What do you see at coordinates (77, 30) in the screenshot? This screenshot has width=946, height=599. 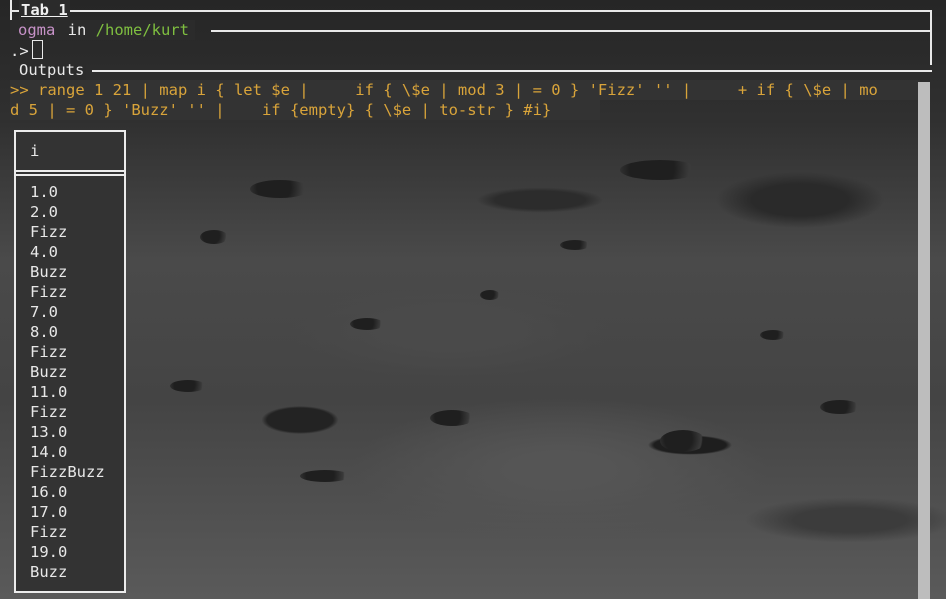 I see `prompt-in-word: in` at bounding box center [77, 30].